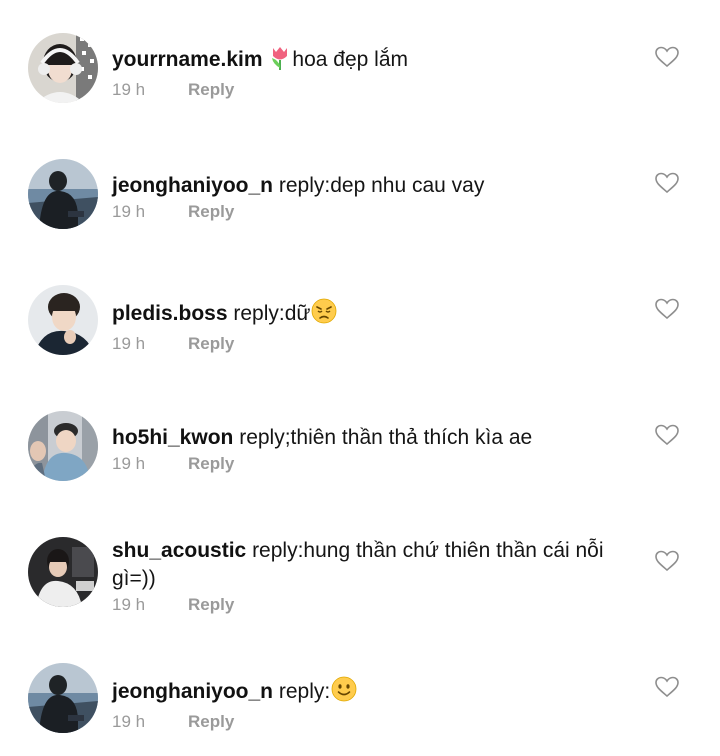  What do you see at coordinates (304, 691) in the screenshot?
I see `comment-body: reply:` at bounding box center [304, 691].